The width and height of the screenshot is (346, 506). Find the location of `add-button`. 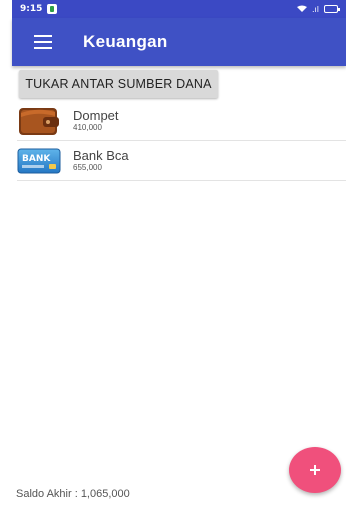

add-button is located at coordinates (315, 470).